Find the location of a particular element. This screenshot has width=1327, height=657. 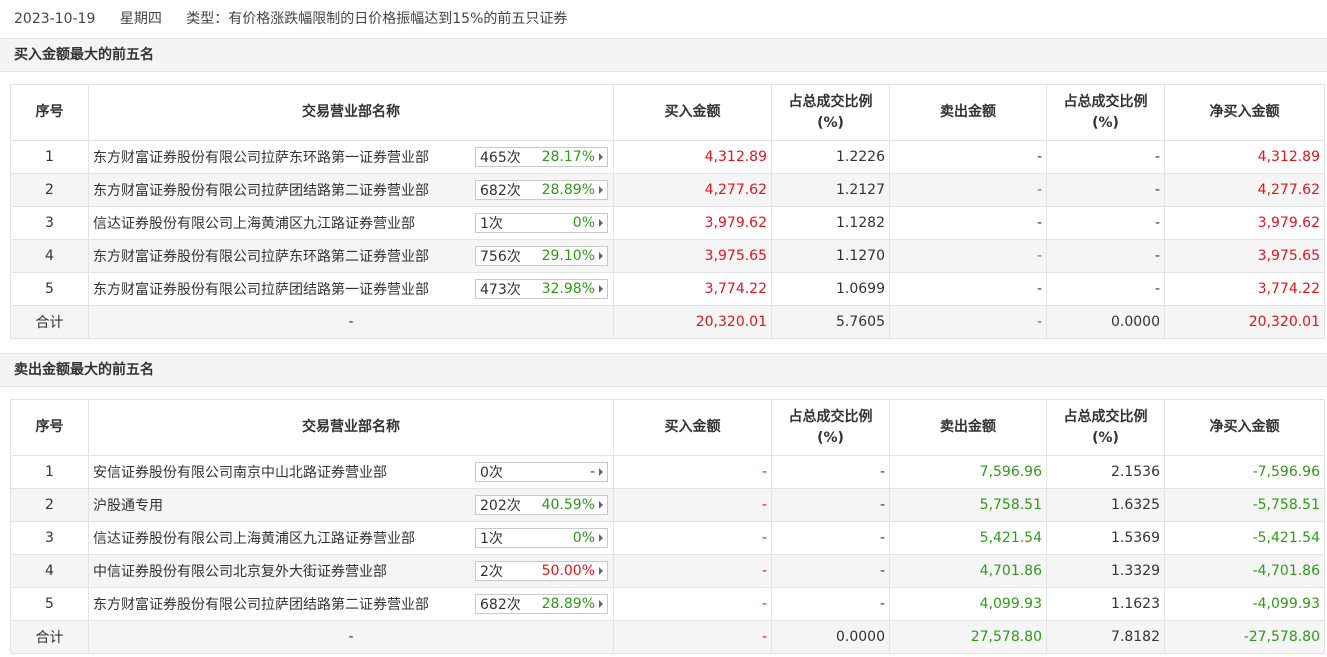

win-rate: 32.98% is located at coordinates (568, 289).